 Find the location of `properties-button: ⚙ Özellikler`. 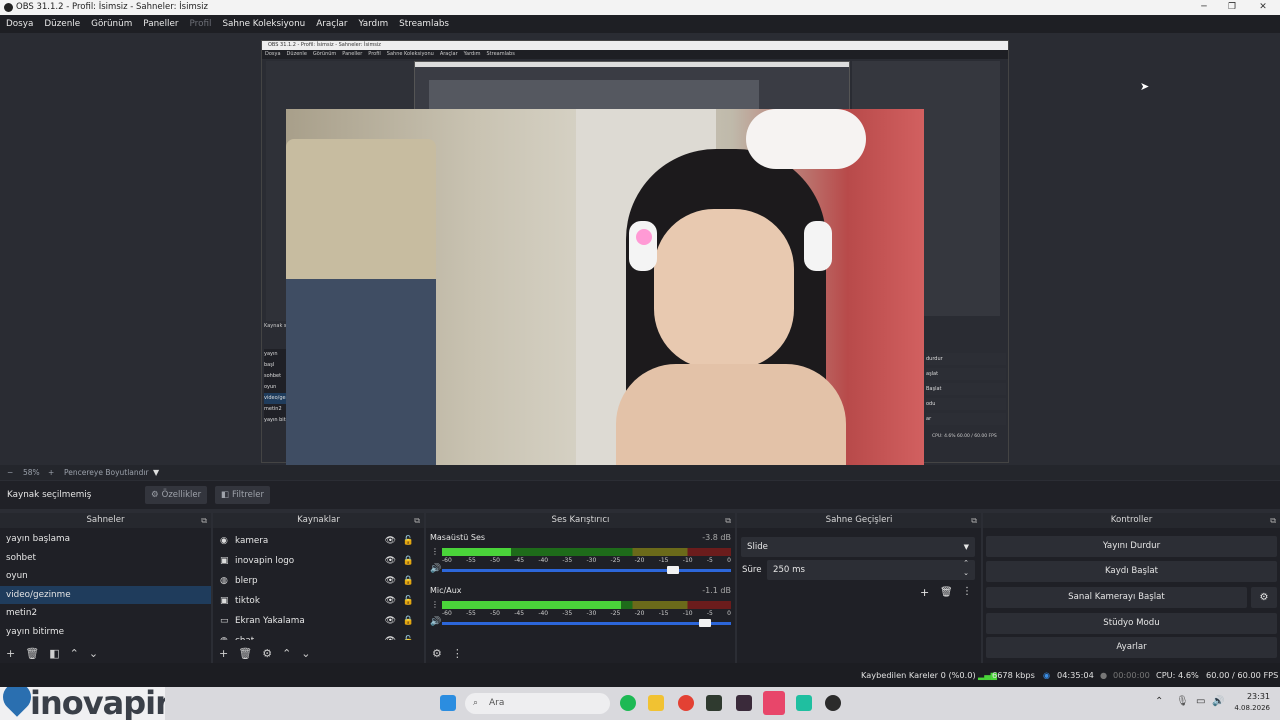

properties-button: ⚙ Özellikler is located at coordinates (176, 495).